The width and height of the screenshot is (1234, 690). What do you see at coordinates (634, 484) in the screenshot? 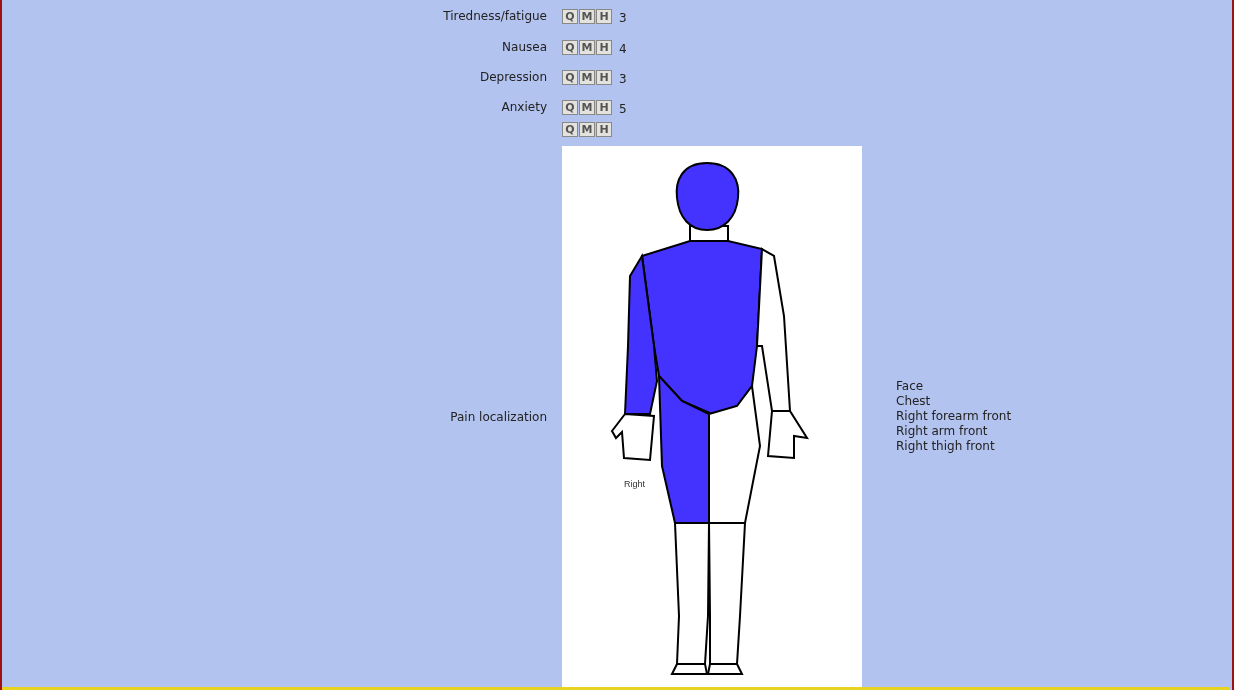
I see `figure-side-label: Right` at bounding box center [634, 484].